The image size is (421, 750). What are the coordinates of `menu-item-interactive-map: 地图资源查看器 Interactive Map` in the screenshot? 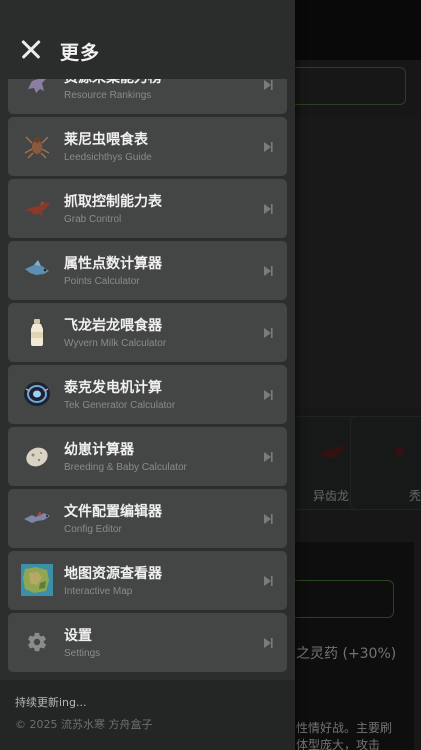 It's located at (147, 580).